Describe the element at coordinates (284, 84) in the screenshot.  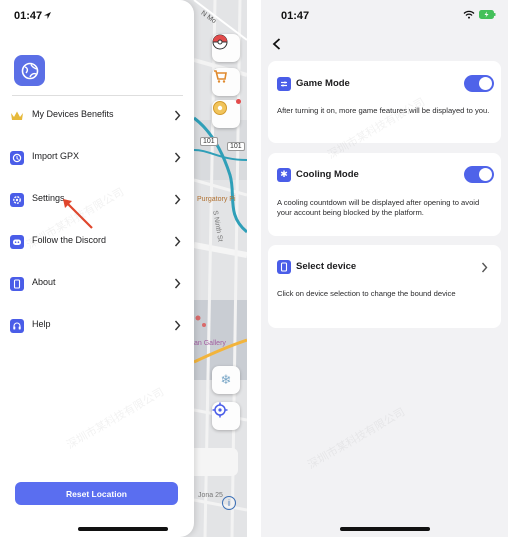
I see `game-mode-icon` at that location.